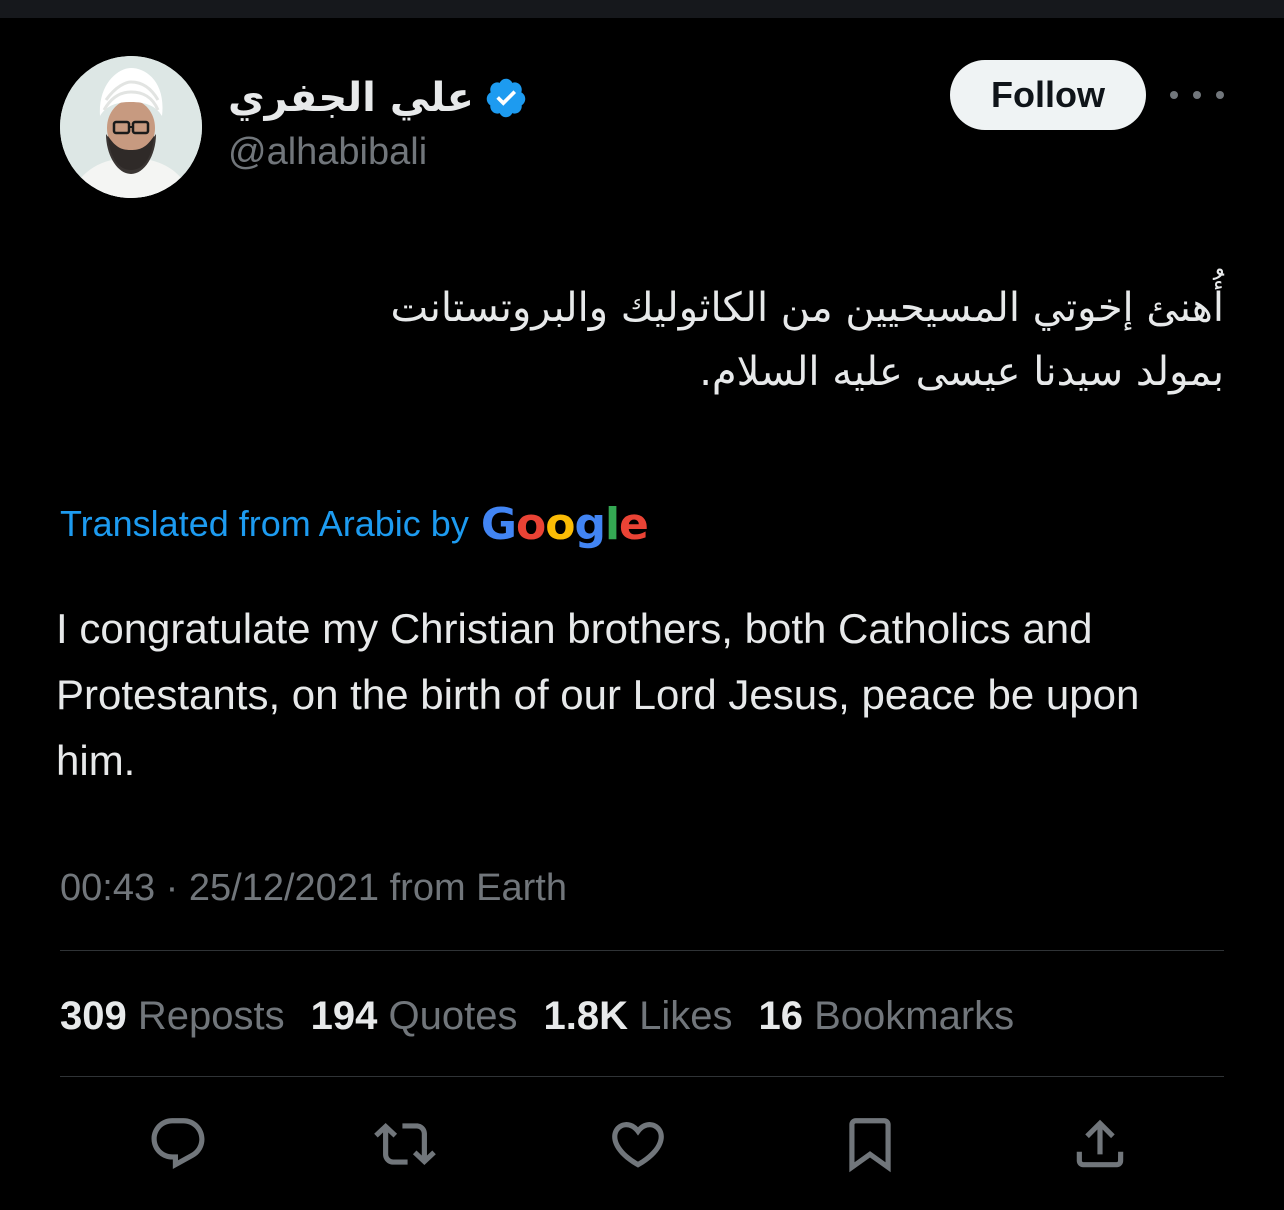 The height and width of the screenshot is (1210, 1284). What do you see at coordinates (453, 1016) in the screenshot?
I see `stat-label: Quotes` at bounding box center [453, 1016].